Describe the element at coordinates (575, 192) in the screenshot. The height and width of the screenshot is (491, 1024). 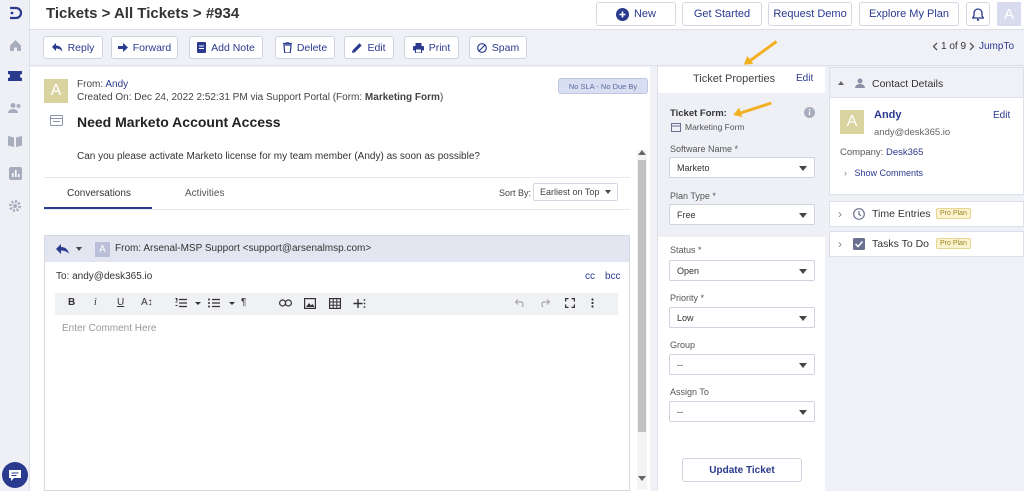
I see `sort-select: Earliest on Top` at that location.